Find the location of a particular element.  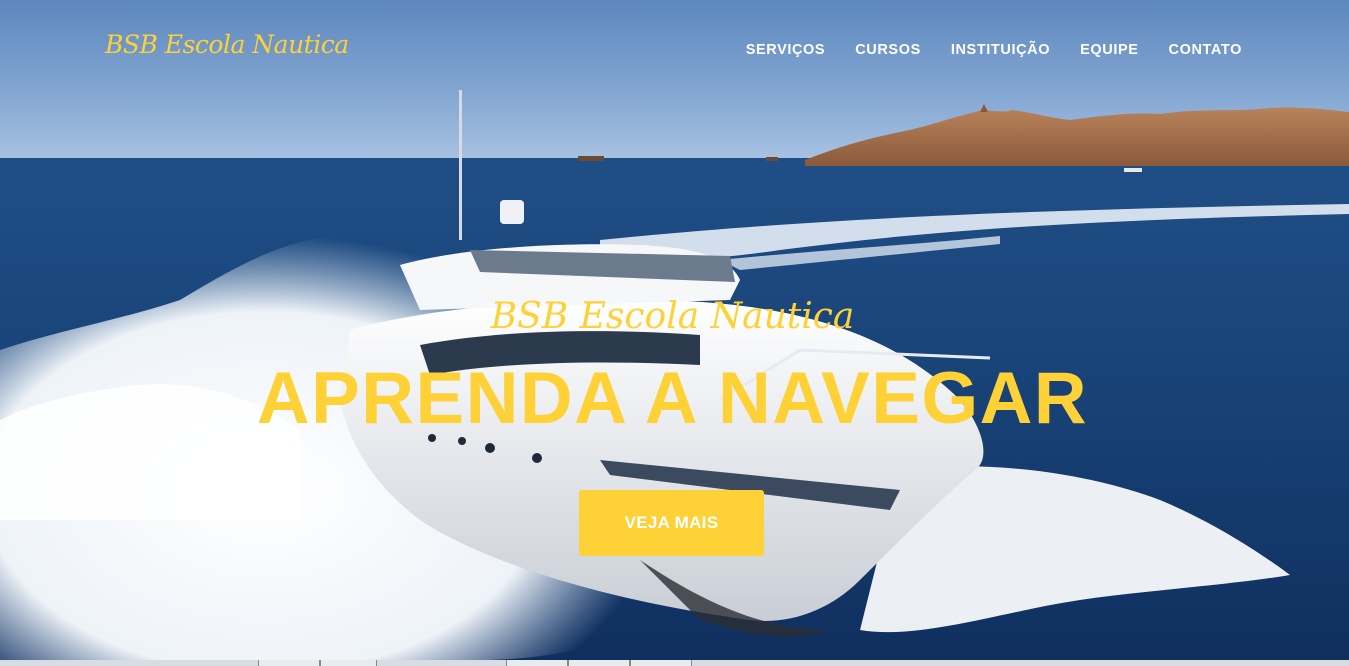

brand-logo-link: BSB Escola Nautica is located at coordinates (227, 44).